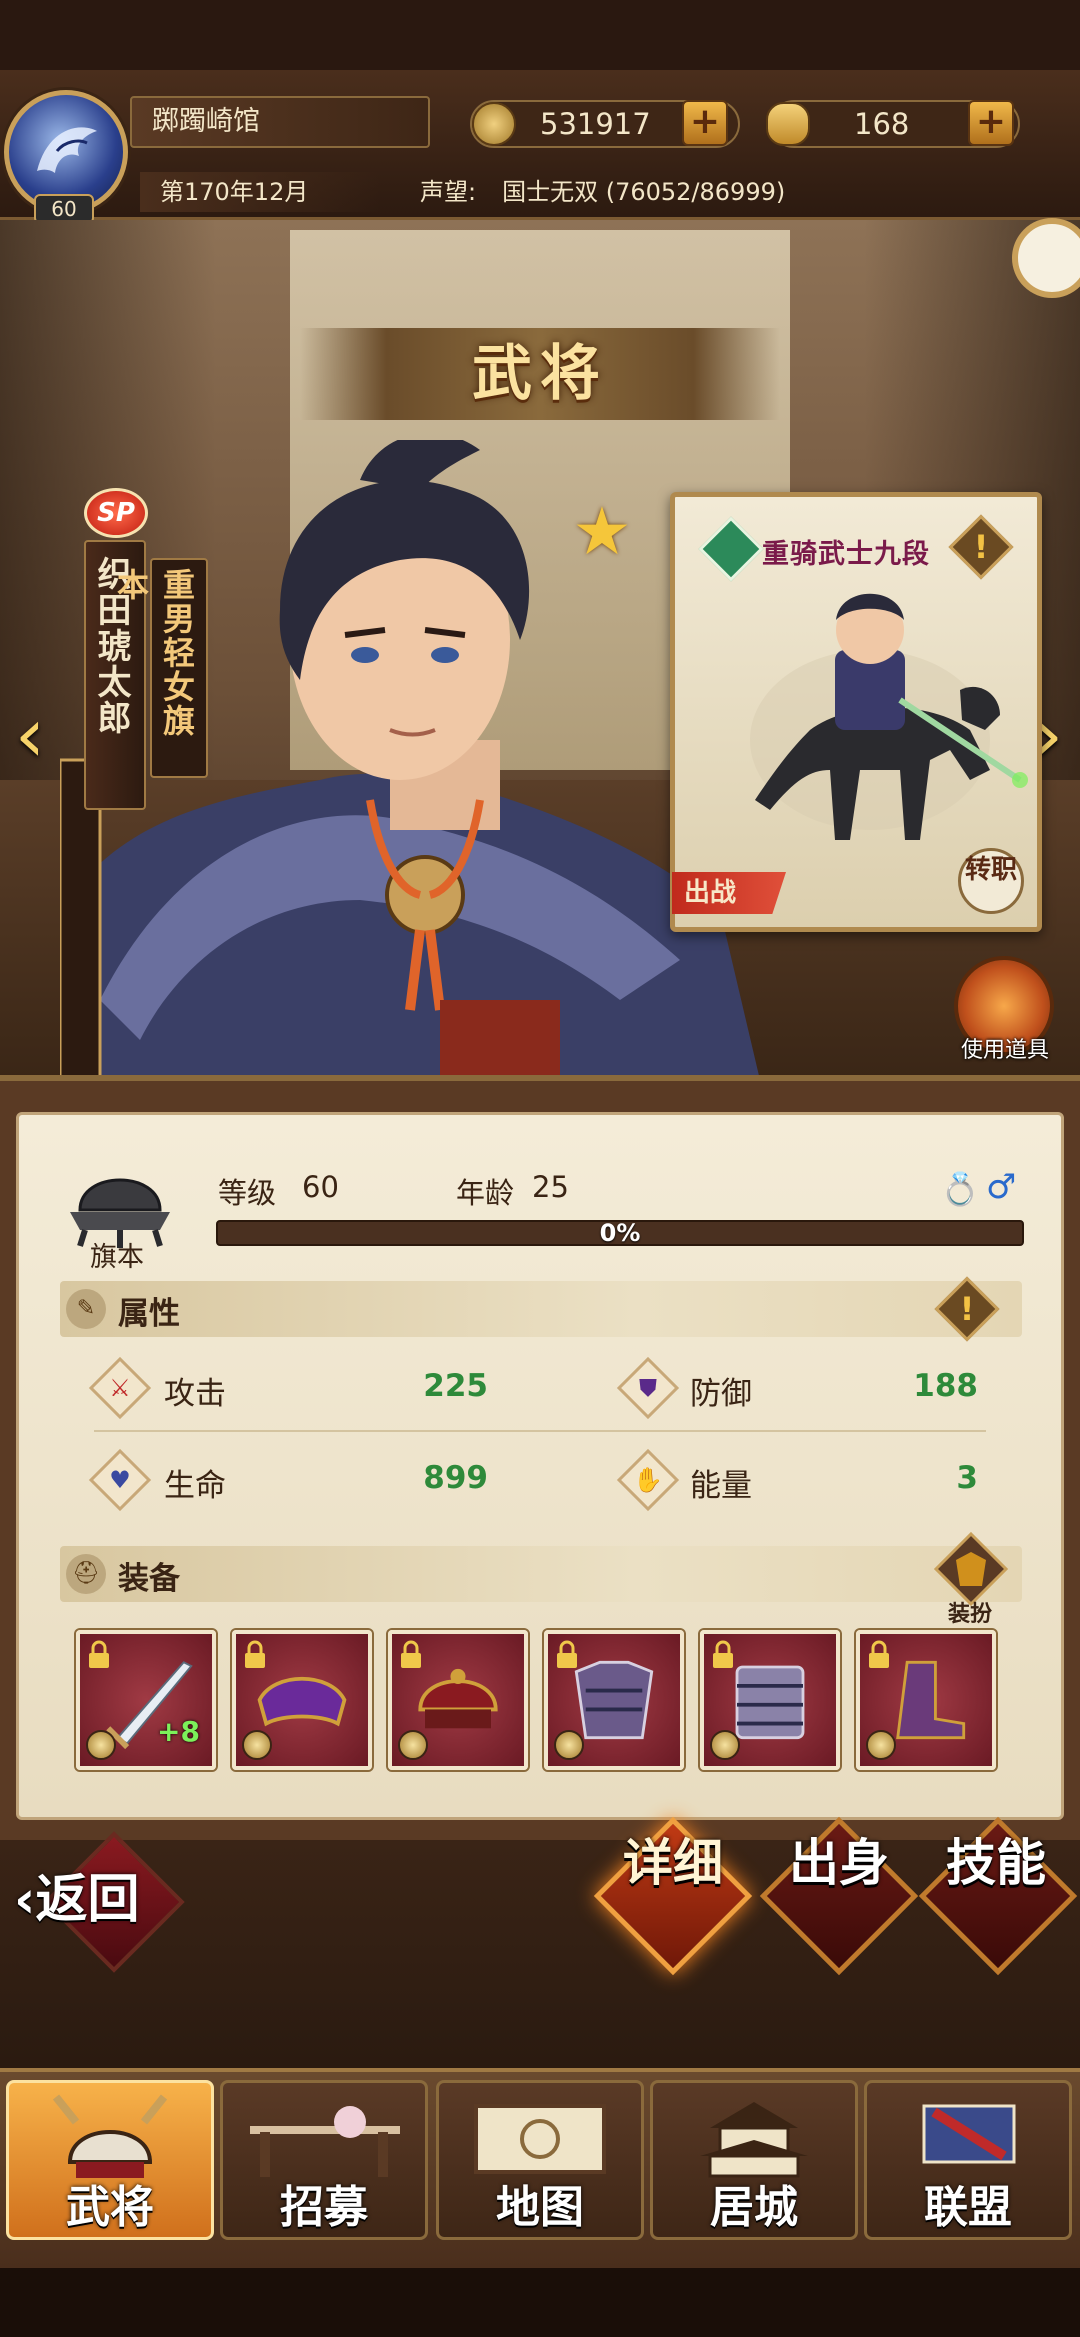 This screenshot has width=1080, height=2337. I want to click on experience-percent: 0%, so click(620, 1233).